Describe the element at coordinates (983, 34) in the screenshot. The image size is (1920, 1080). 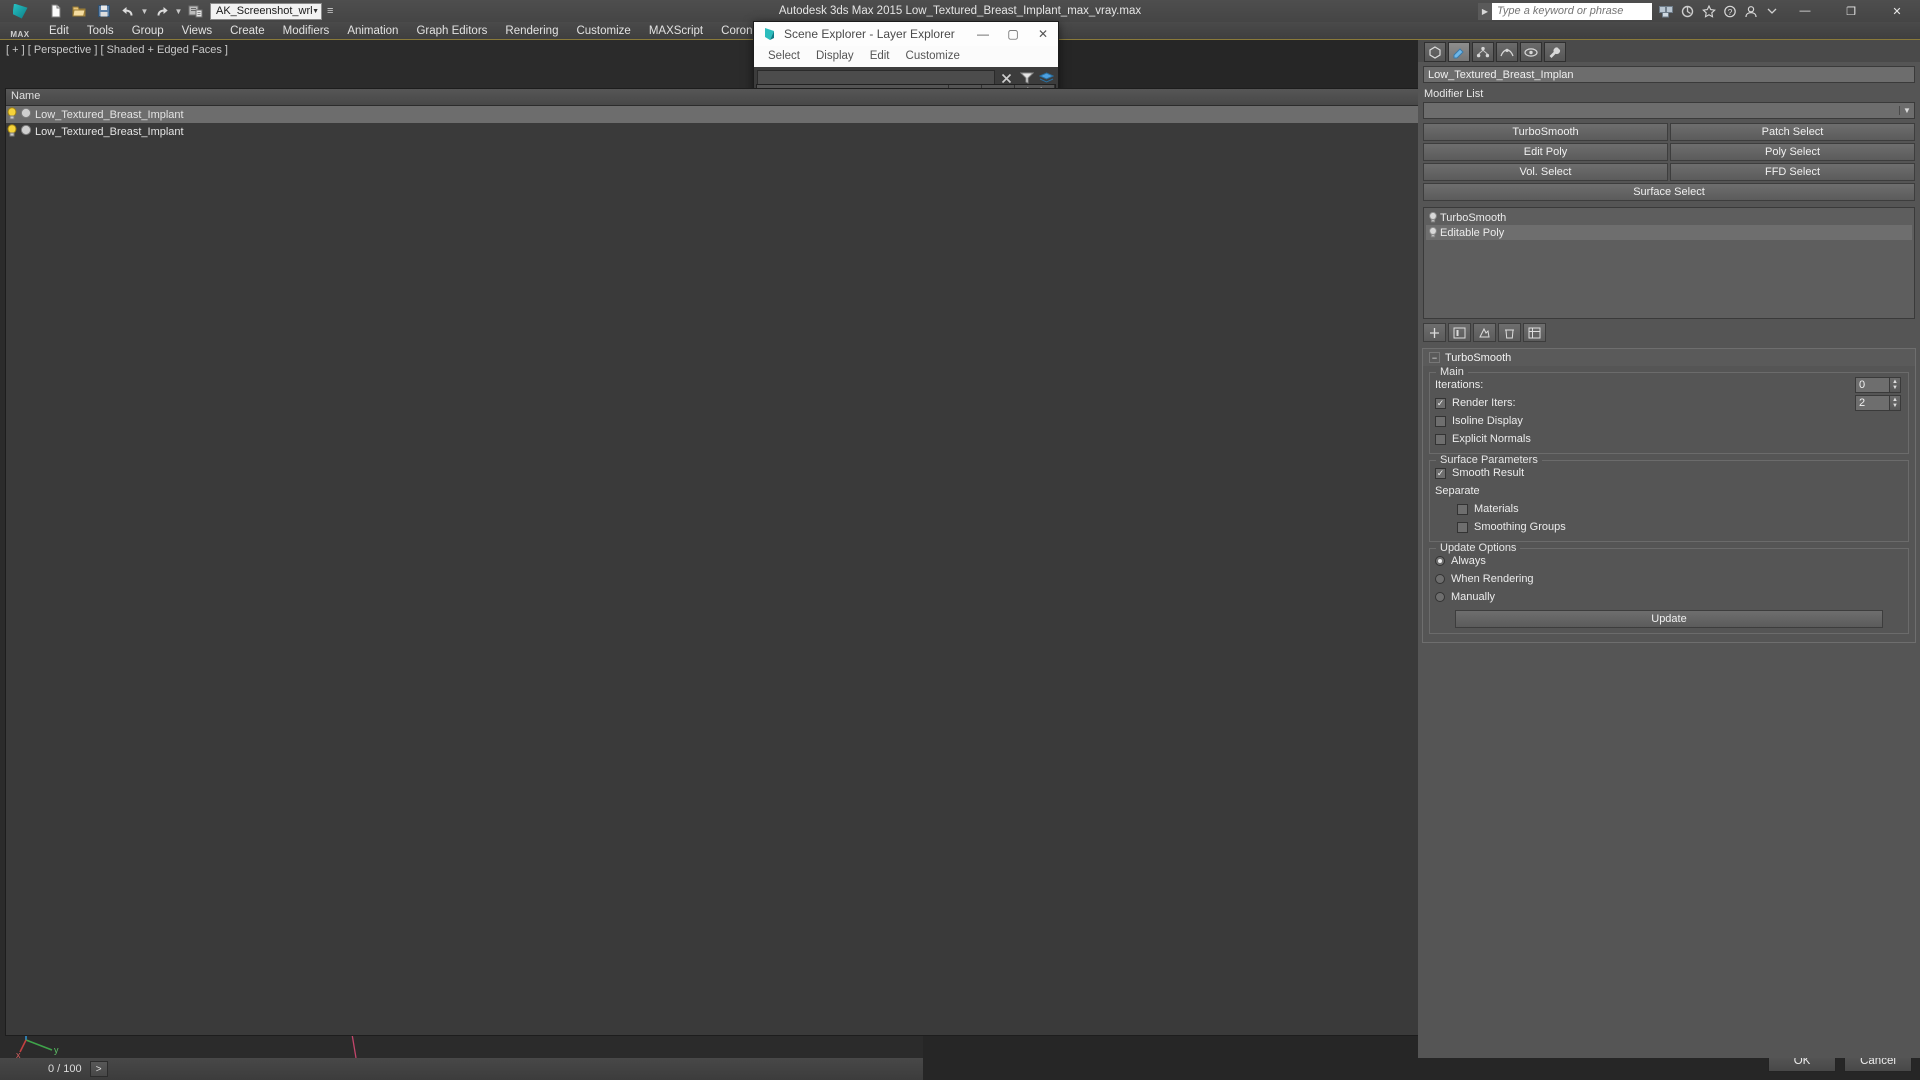
I see `minimize-icon: —` at that location.